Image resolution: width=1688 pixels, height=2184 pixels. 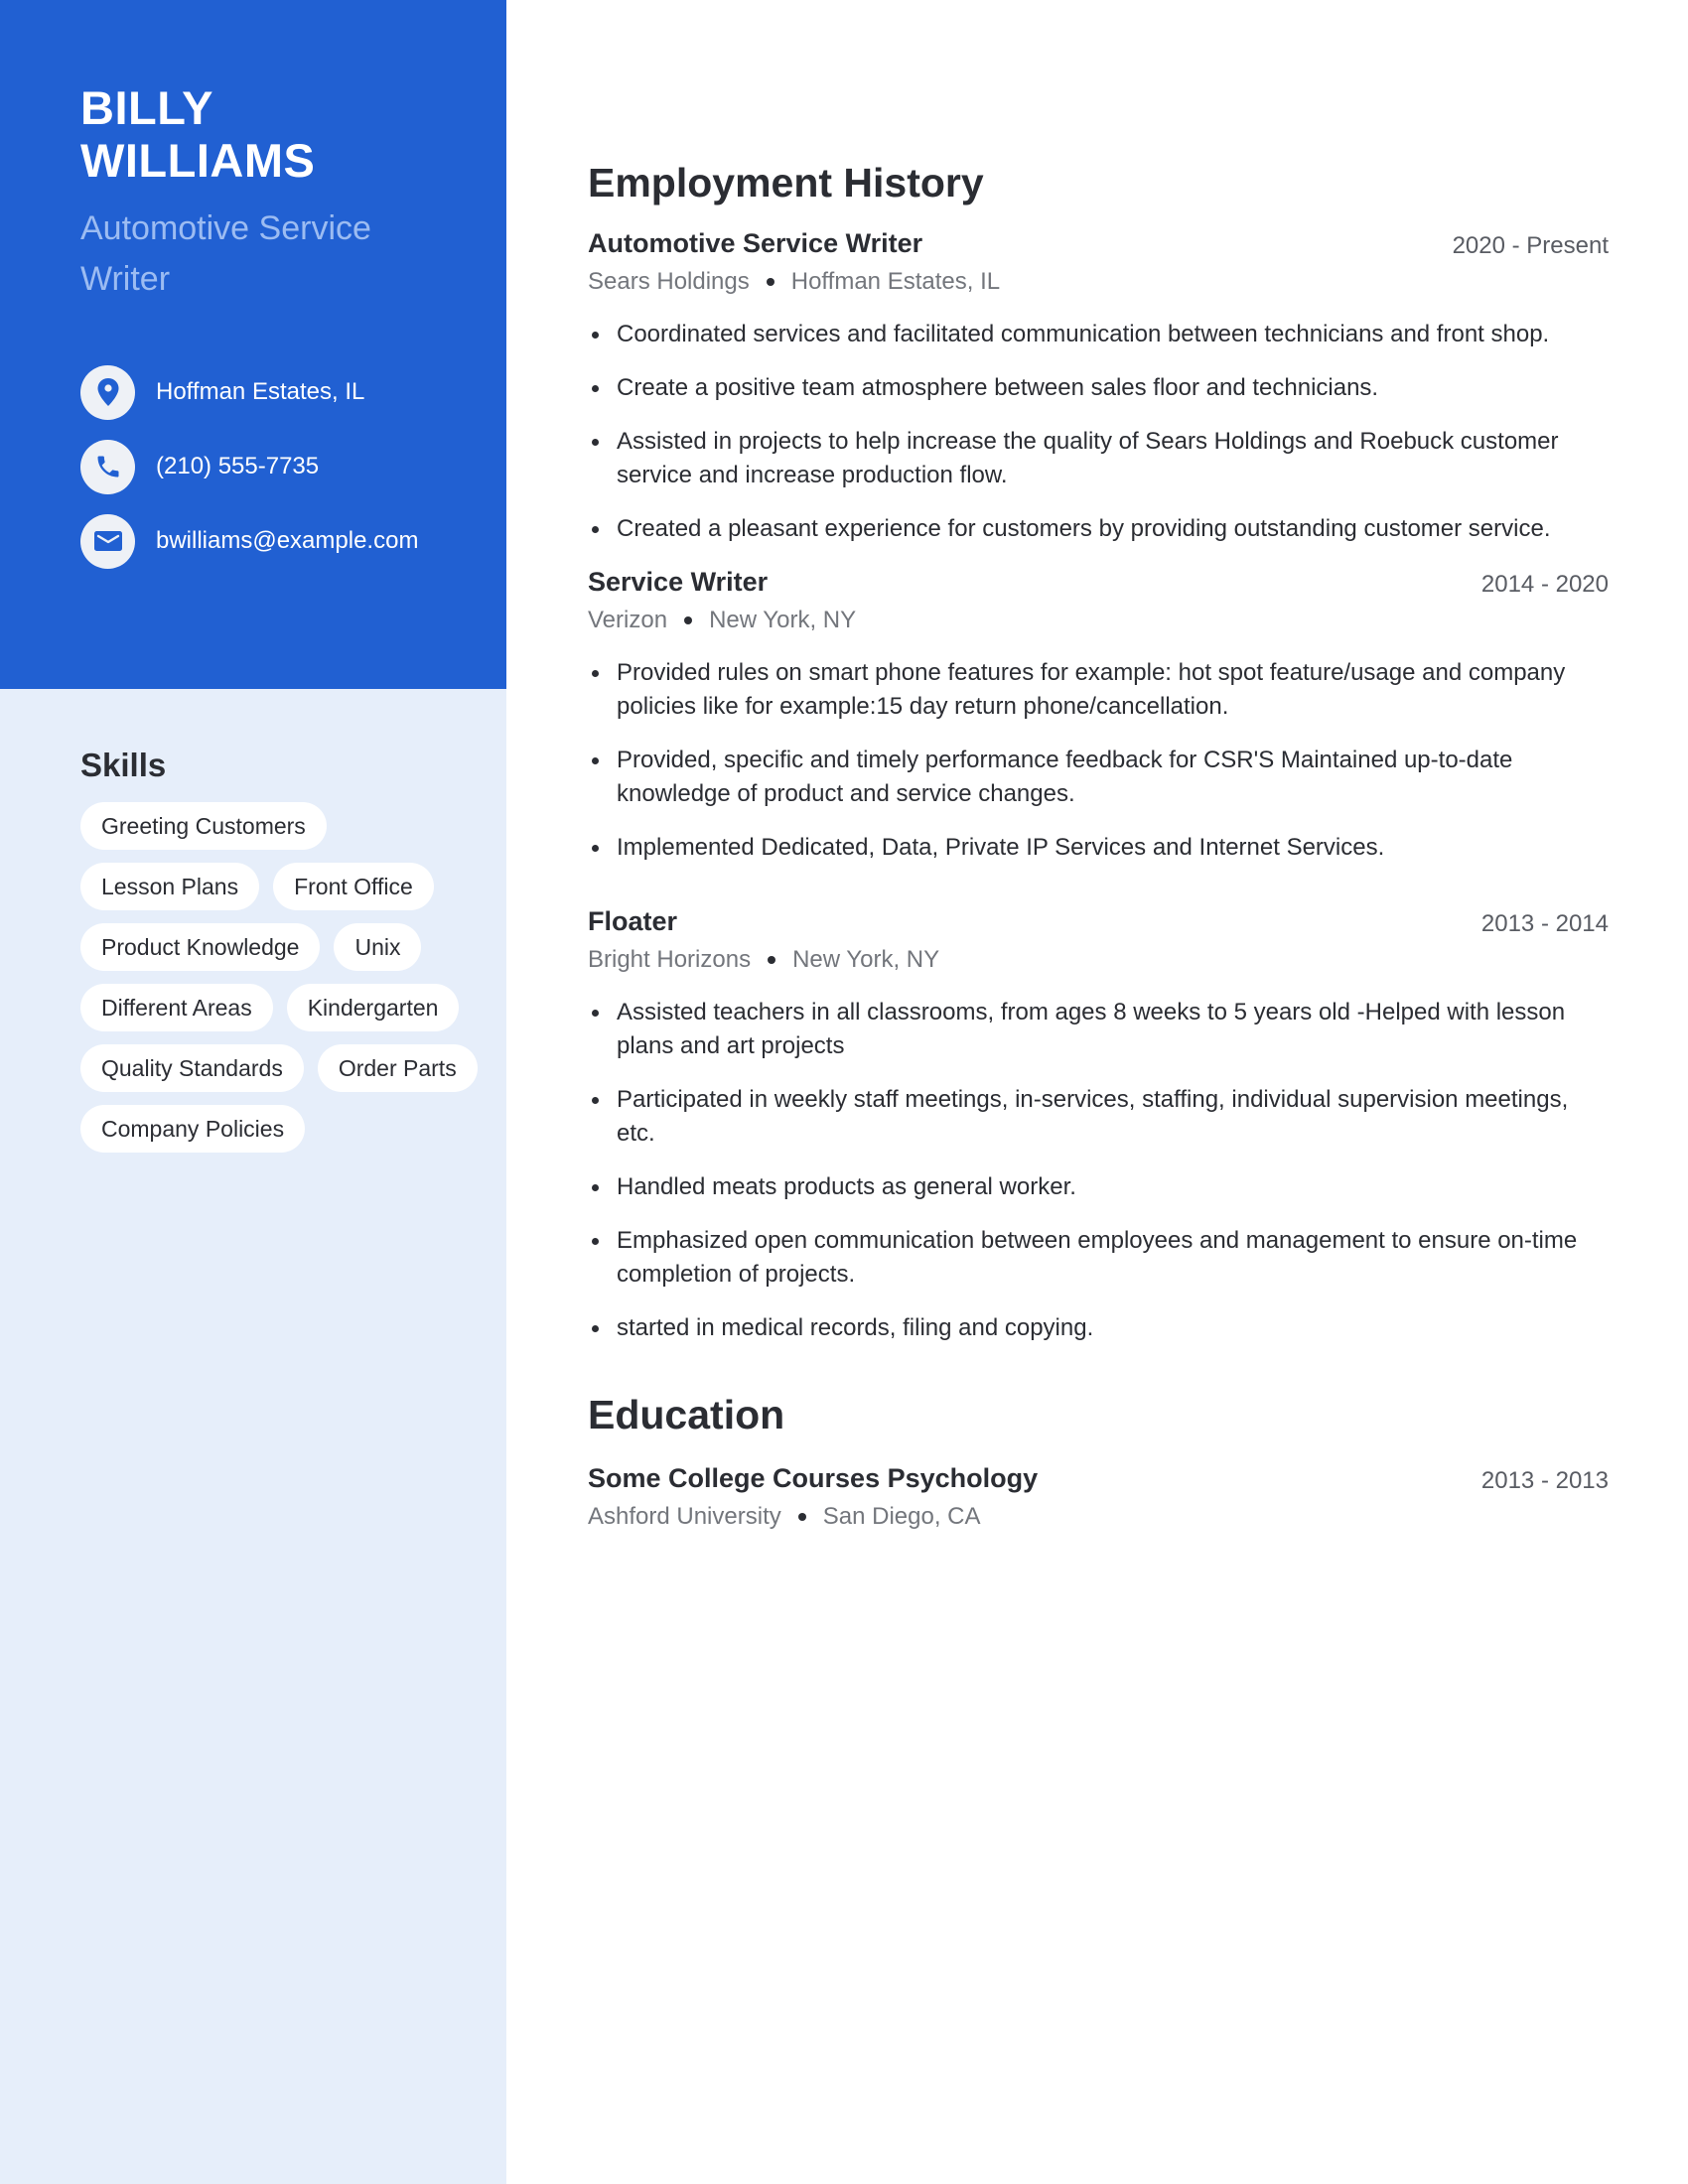 I want to click on location: Hoffman Estates, IL, so click(x=895, y=281).